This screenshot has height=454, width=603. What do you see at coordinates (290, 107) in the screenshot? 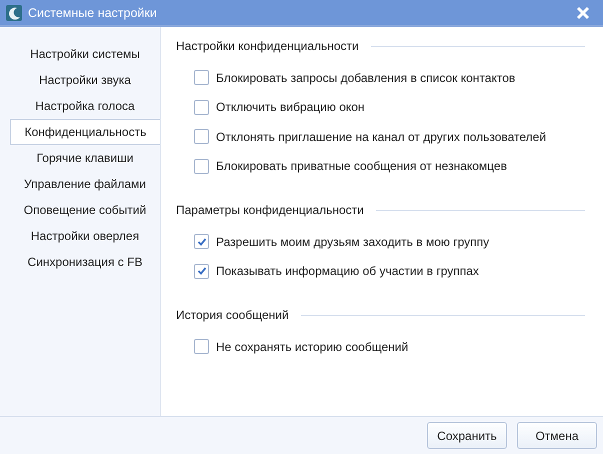
I see `checkbox-label: Отключить вибрацию окон` at bounding box center [290, 107].